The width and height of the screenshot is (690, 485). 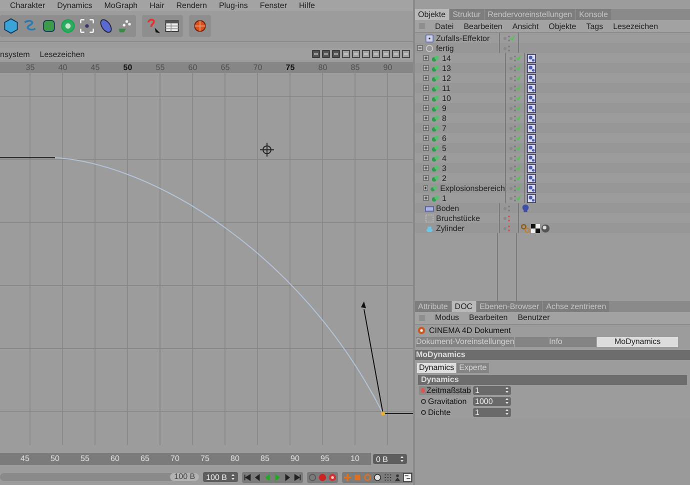 I want to click on autokey-icon, so click(x=332, y=477).